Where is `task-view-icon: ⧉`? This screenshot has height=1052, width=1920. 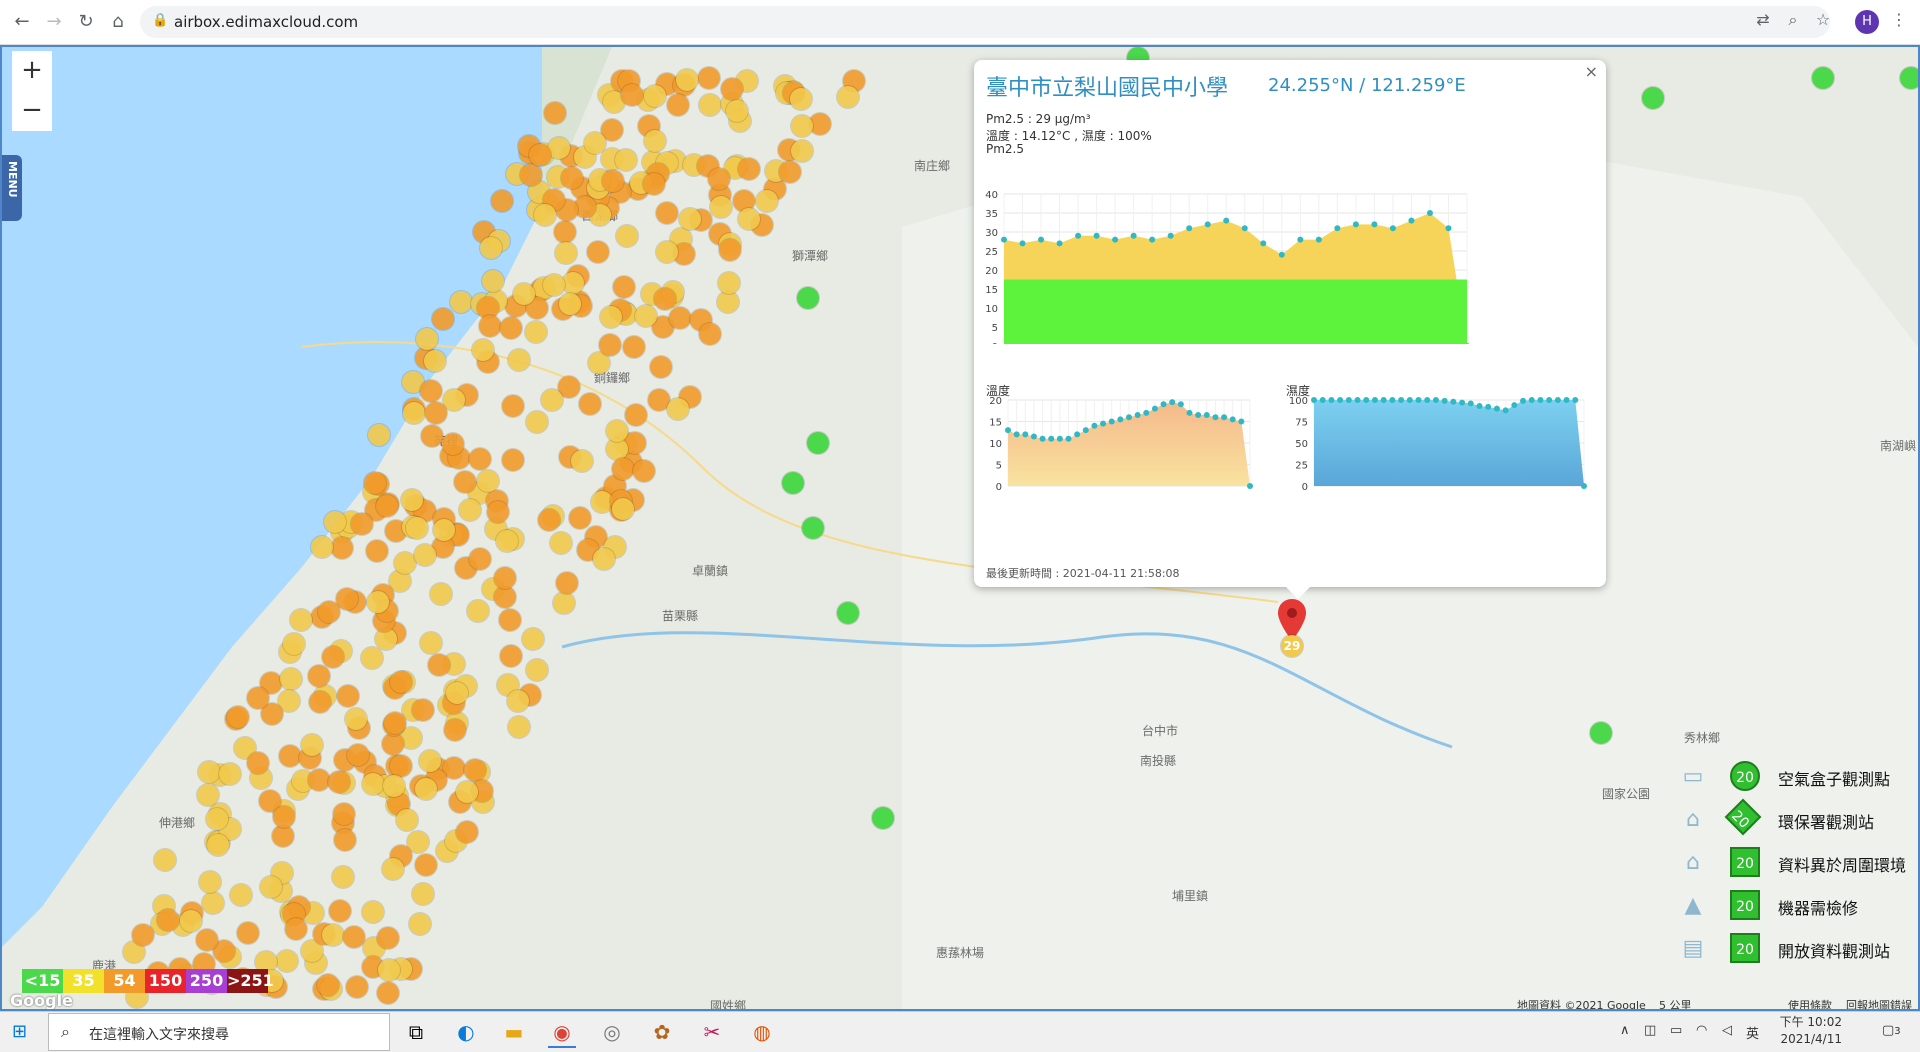
task-view-icon: ⧉ is located at coordinates (416, 1032).